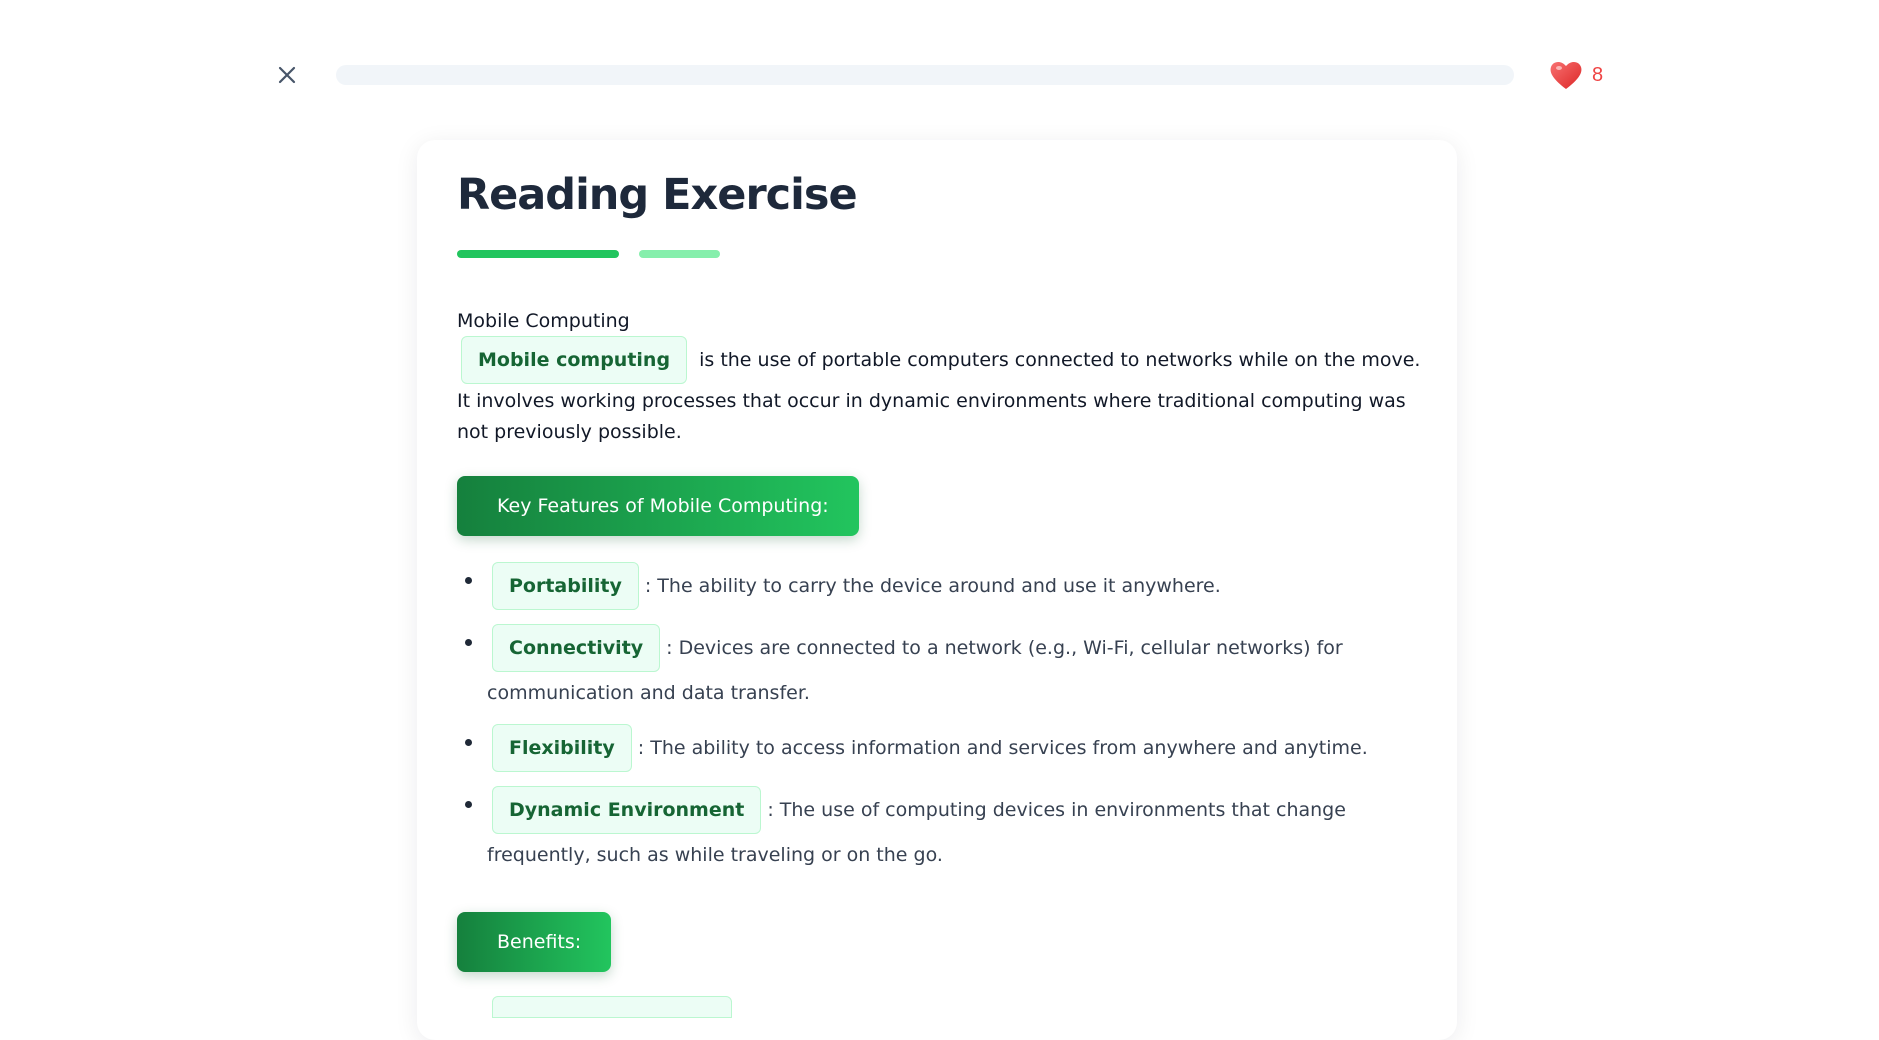 Image resolution: width=1879 pixels, height=1040 pixels. What do you see at coordinates (925, 75) in the screenshot?
I see `lesson-progress-bar` at bounding box center [925, 75].